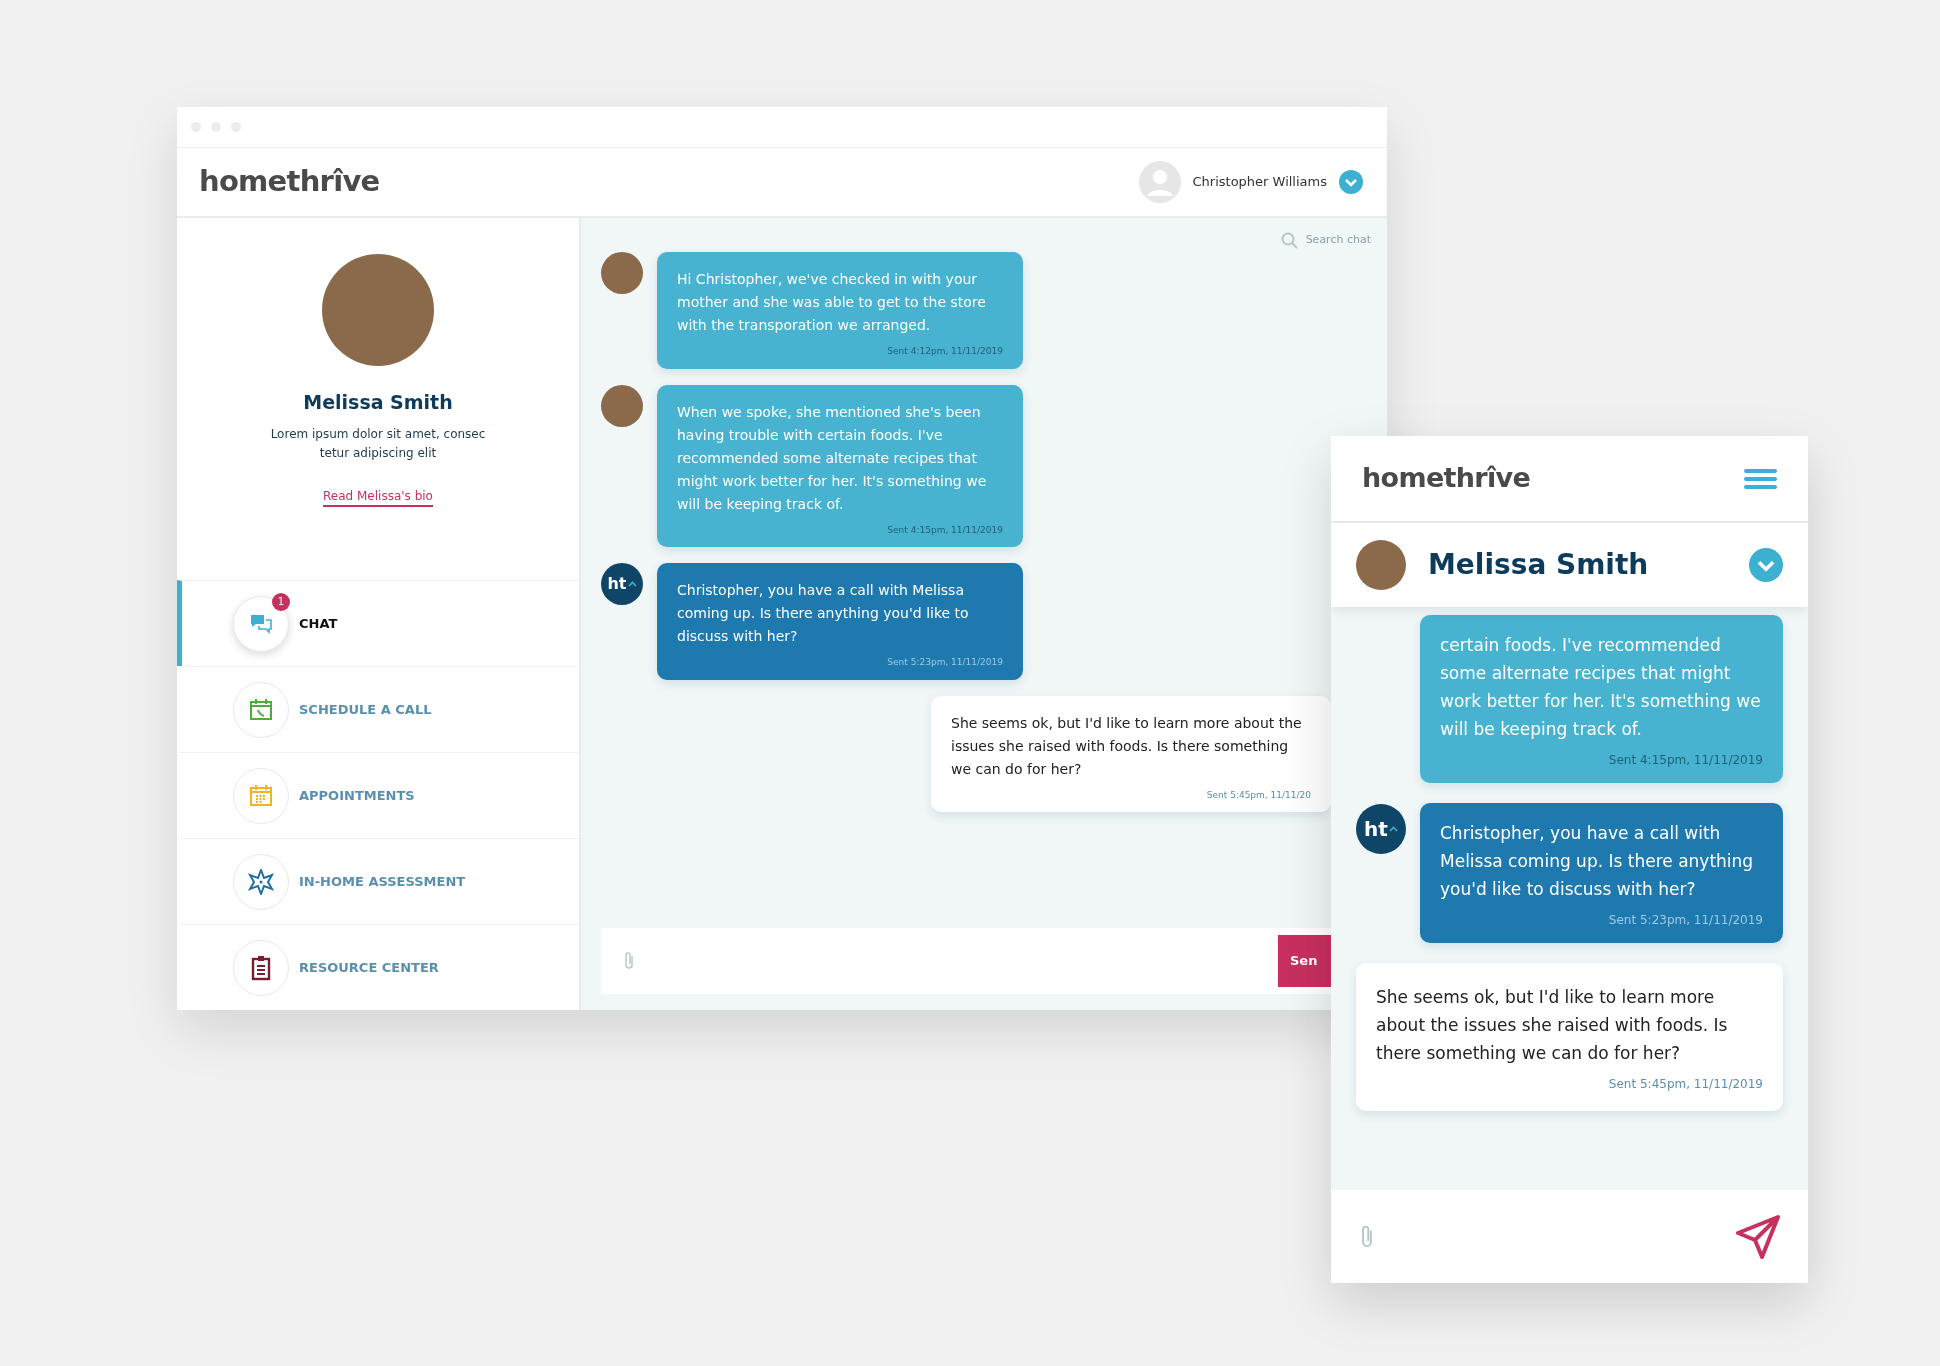 The image size is (1940, 1366). Describe the element at coordinates (1539, 565) in the screenshot. I see `contact-name: Melissa Smith` at that location.